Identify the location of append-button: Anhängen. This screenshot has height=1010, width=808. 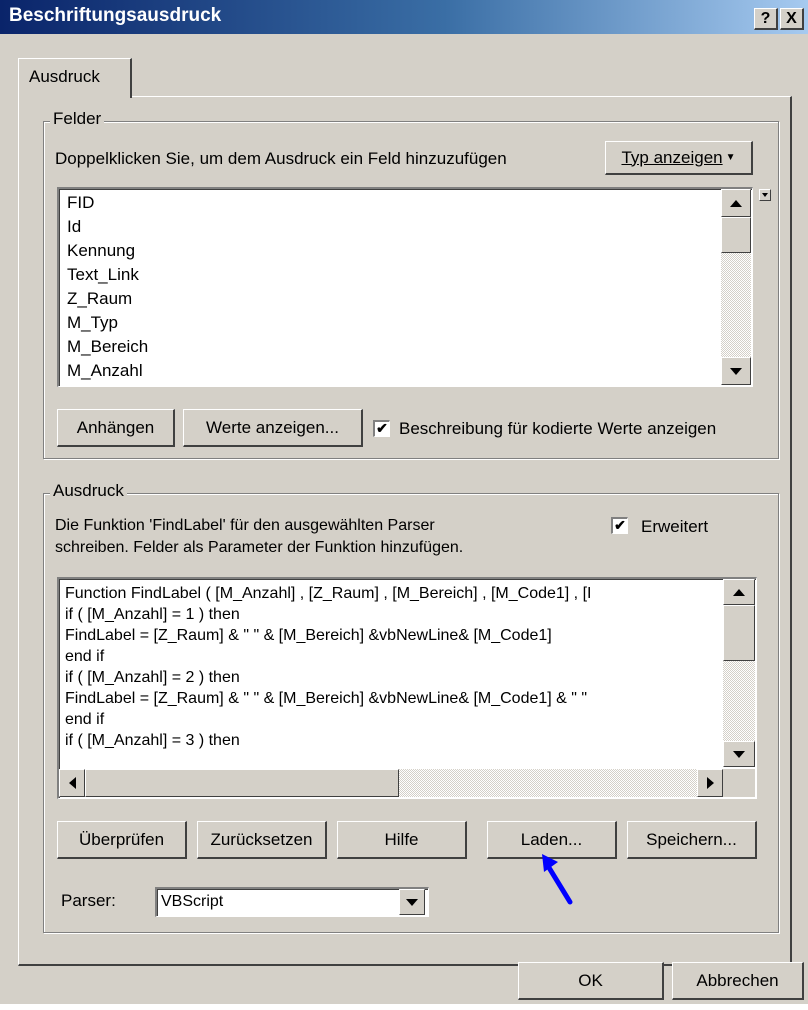
(116, 428).